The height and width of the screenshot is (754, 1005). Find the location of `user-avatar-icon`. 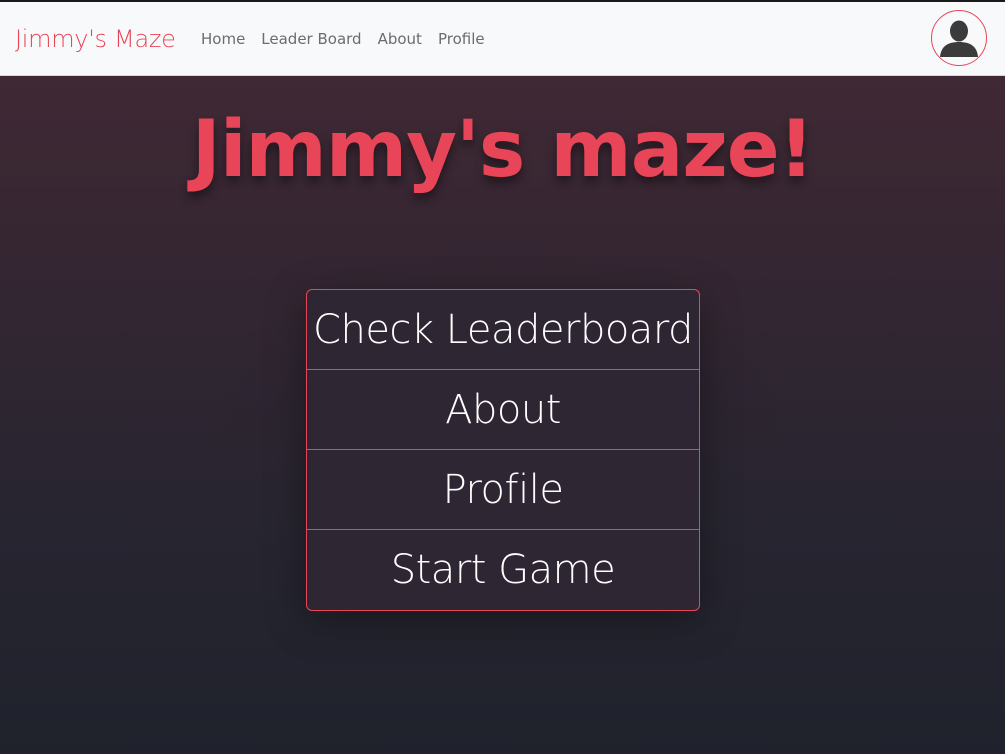

user-avatar-icon is located at coordinates (959, 38).